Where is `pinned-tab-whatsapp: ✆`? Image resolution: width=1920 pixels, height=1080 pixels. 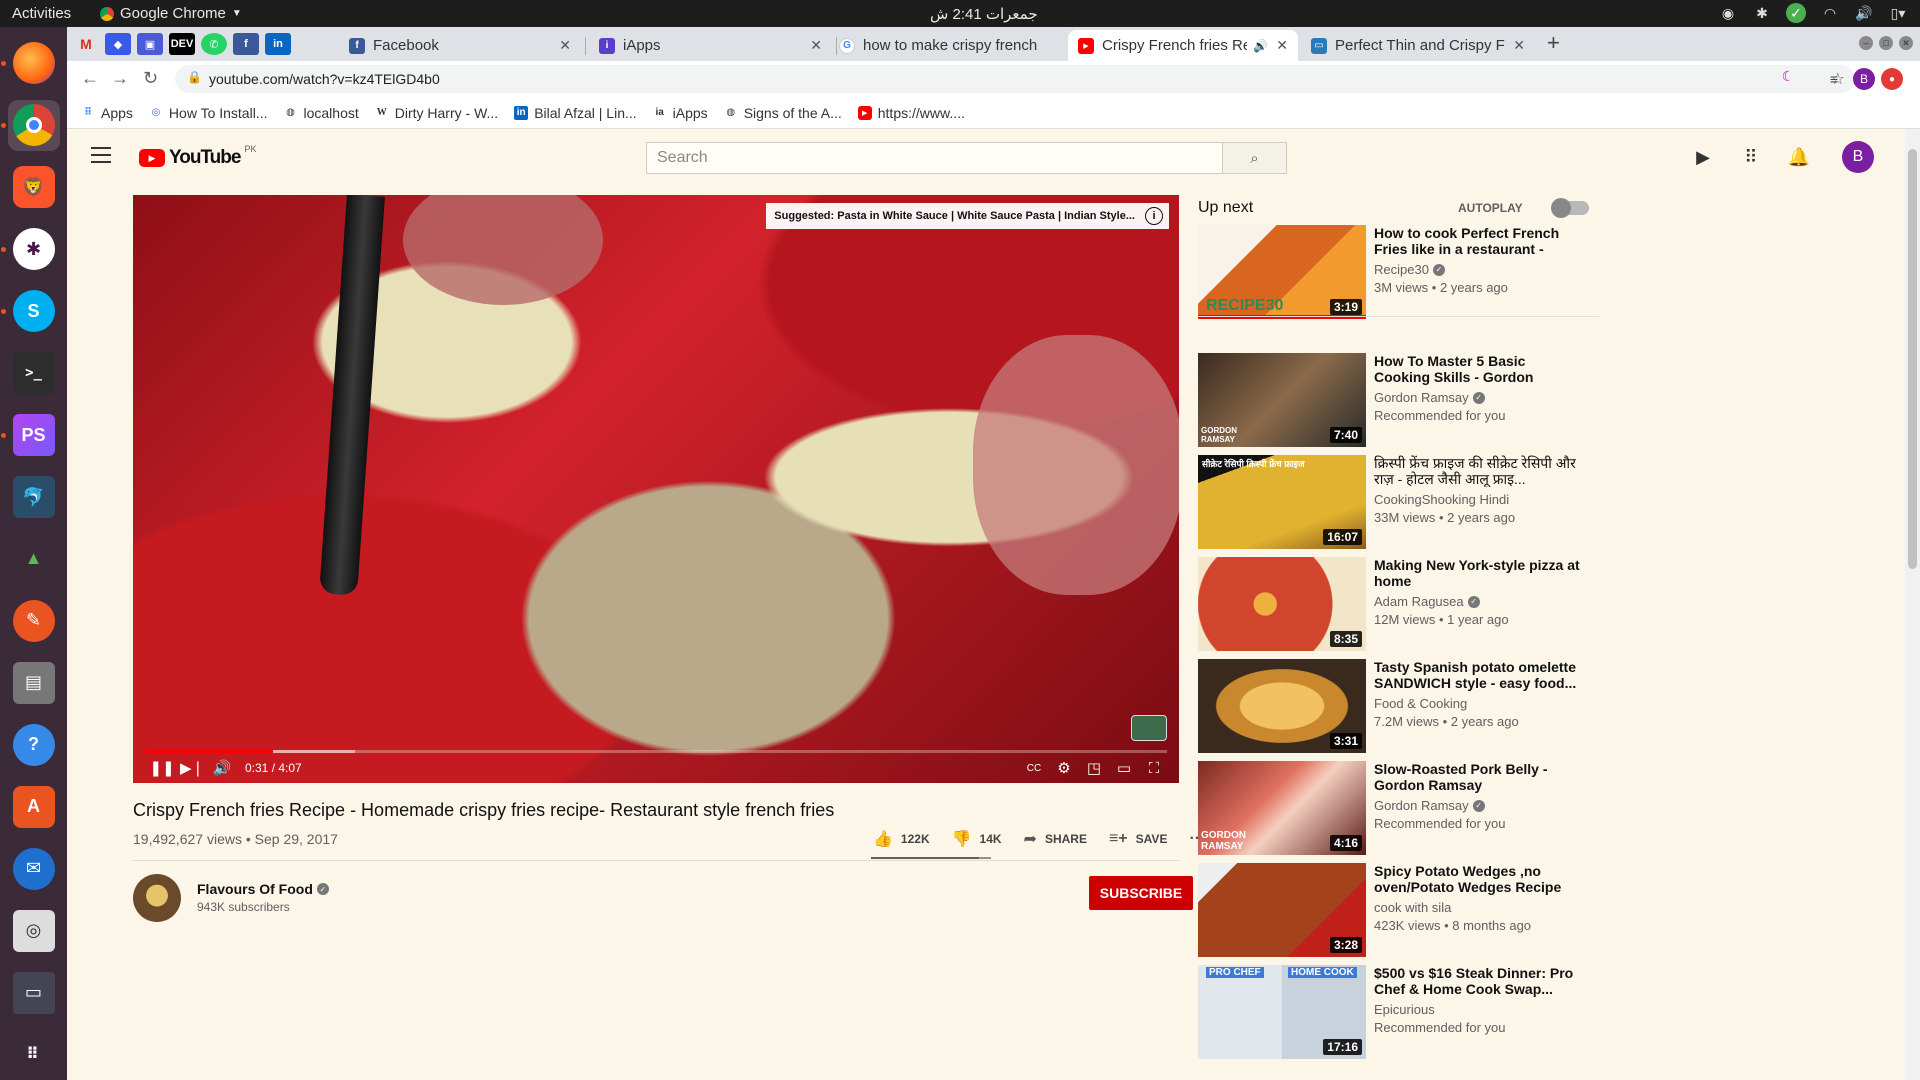 pinned-tab-whatsapp: ✆ is located at coordinates (214, 44).